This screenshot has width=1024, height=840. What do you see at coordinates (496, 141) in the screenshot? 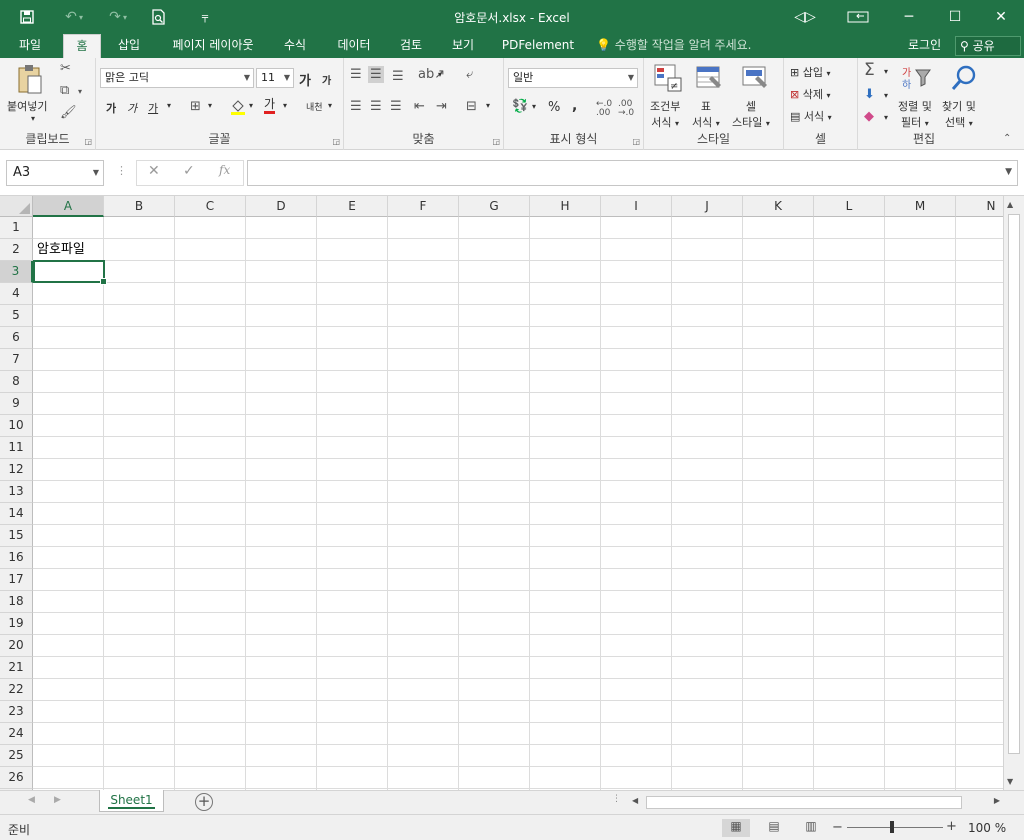
I see `alignment-launcher-icon: ◲` at bounding box center [496, 141].